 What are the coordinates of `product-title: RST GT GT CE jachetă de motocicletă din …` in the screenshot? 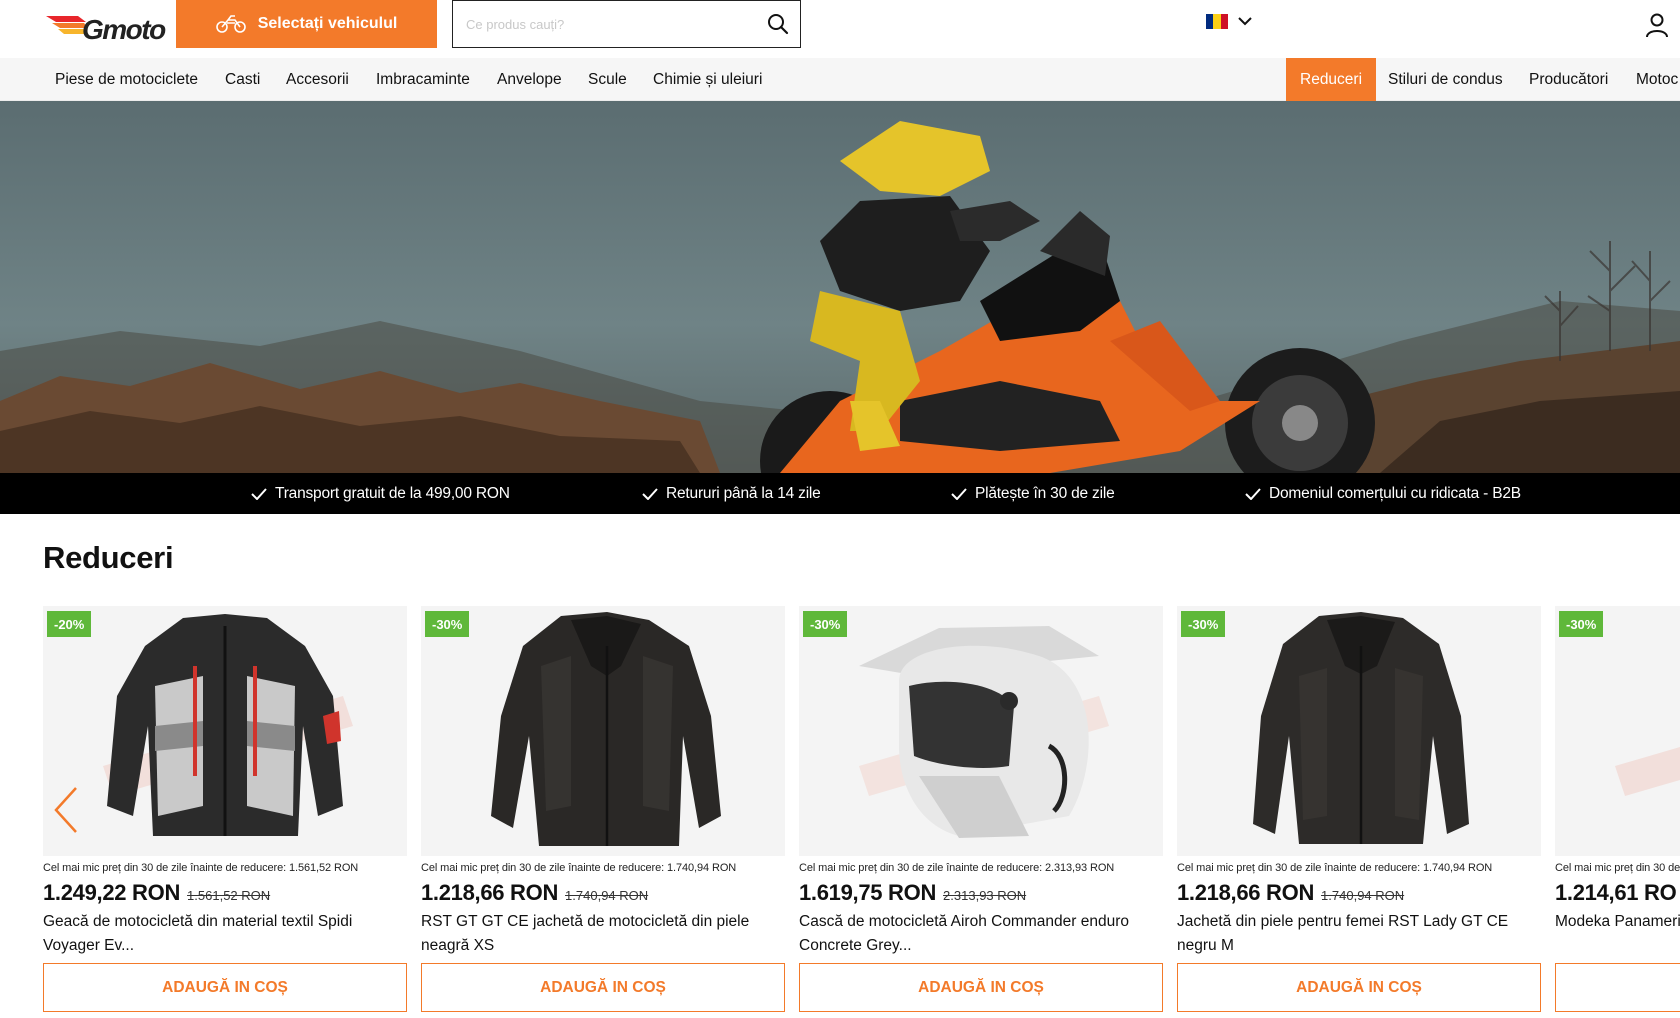 It's located at (603, 934).